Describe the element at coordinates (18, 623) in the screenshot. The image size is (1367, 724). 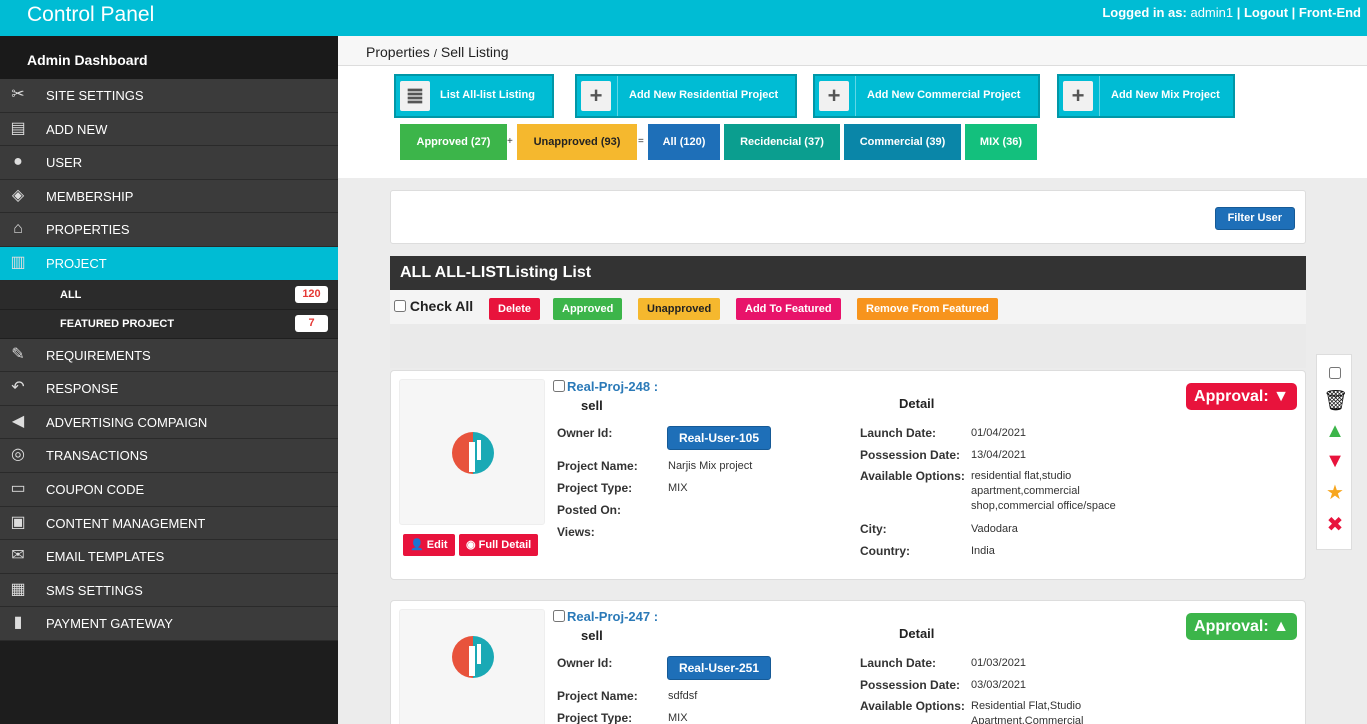
I see `gateway-icon: ▮` at that location.